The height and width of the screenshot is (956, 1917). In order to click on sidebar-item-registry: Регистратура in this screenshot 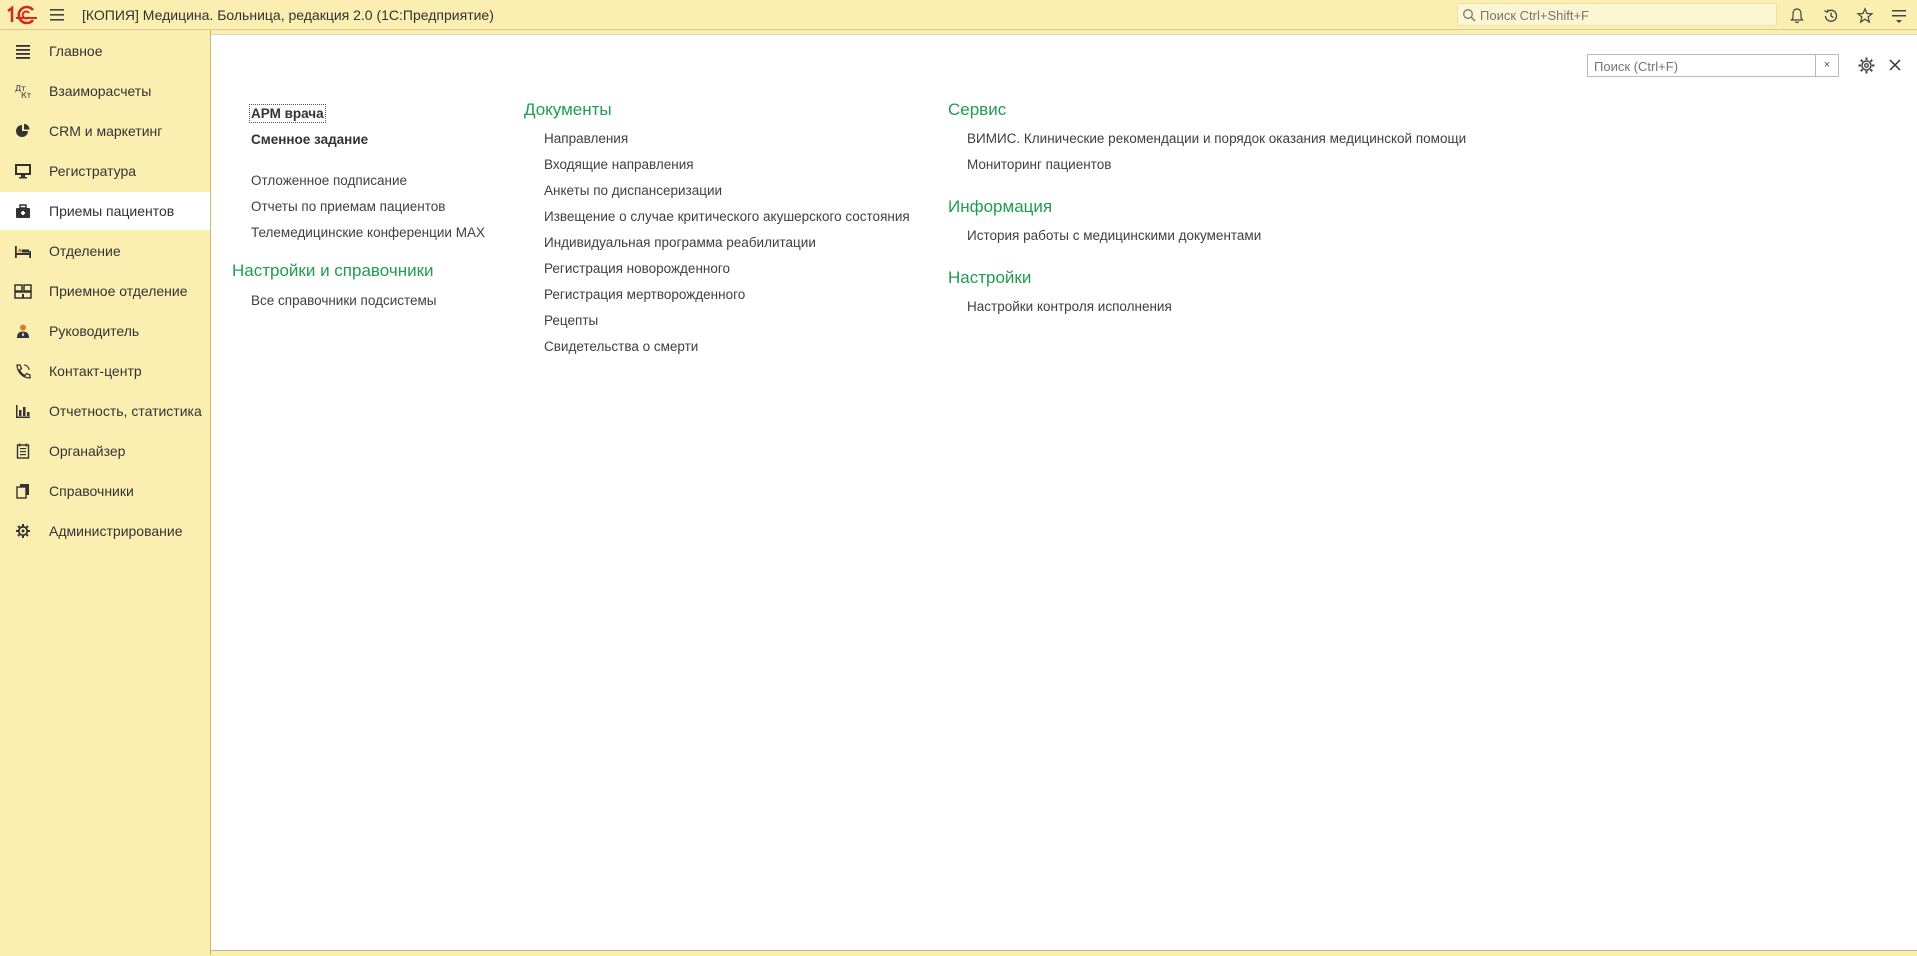, I will do `click(105, 171)`.